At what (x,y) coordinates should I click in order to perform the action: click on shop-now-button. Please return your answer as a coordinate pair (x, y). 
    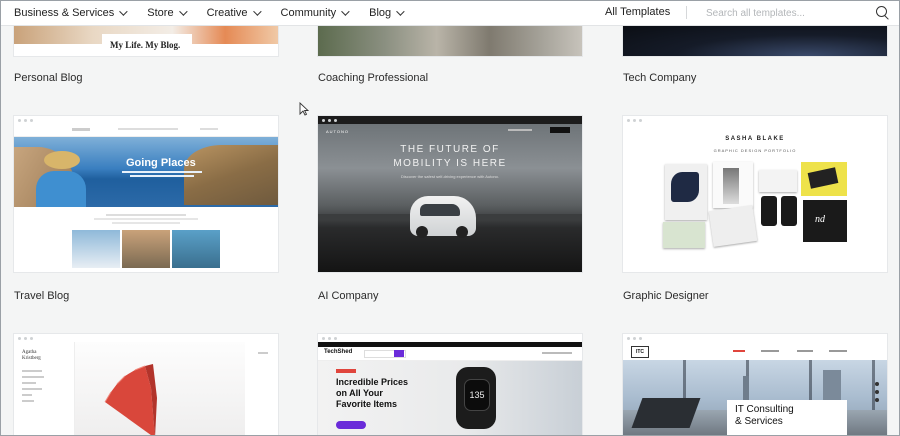
    Looking at the image, I should click on (351, 425).